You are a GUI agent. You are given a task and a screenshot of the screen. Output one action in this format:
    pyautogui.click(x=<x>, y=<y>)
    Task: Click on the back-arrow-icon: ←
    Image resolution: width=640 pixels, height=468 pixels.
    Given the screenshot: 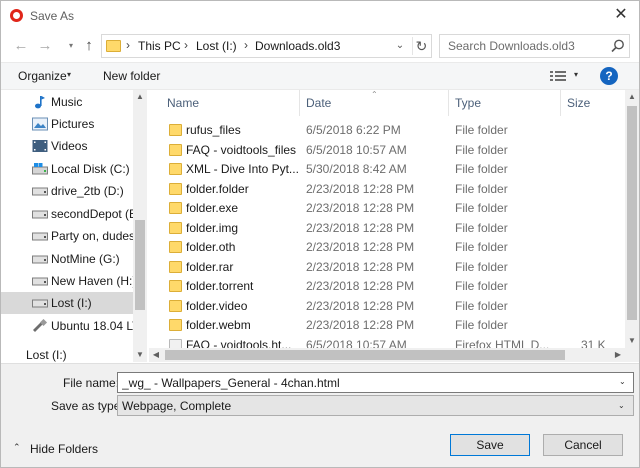 What is the action you would take?
    pyautogui.click(x=21, y=46)
    